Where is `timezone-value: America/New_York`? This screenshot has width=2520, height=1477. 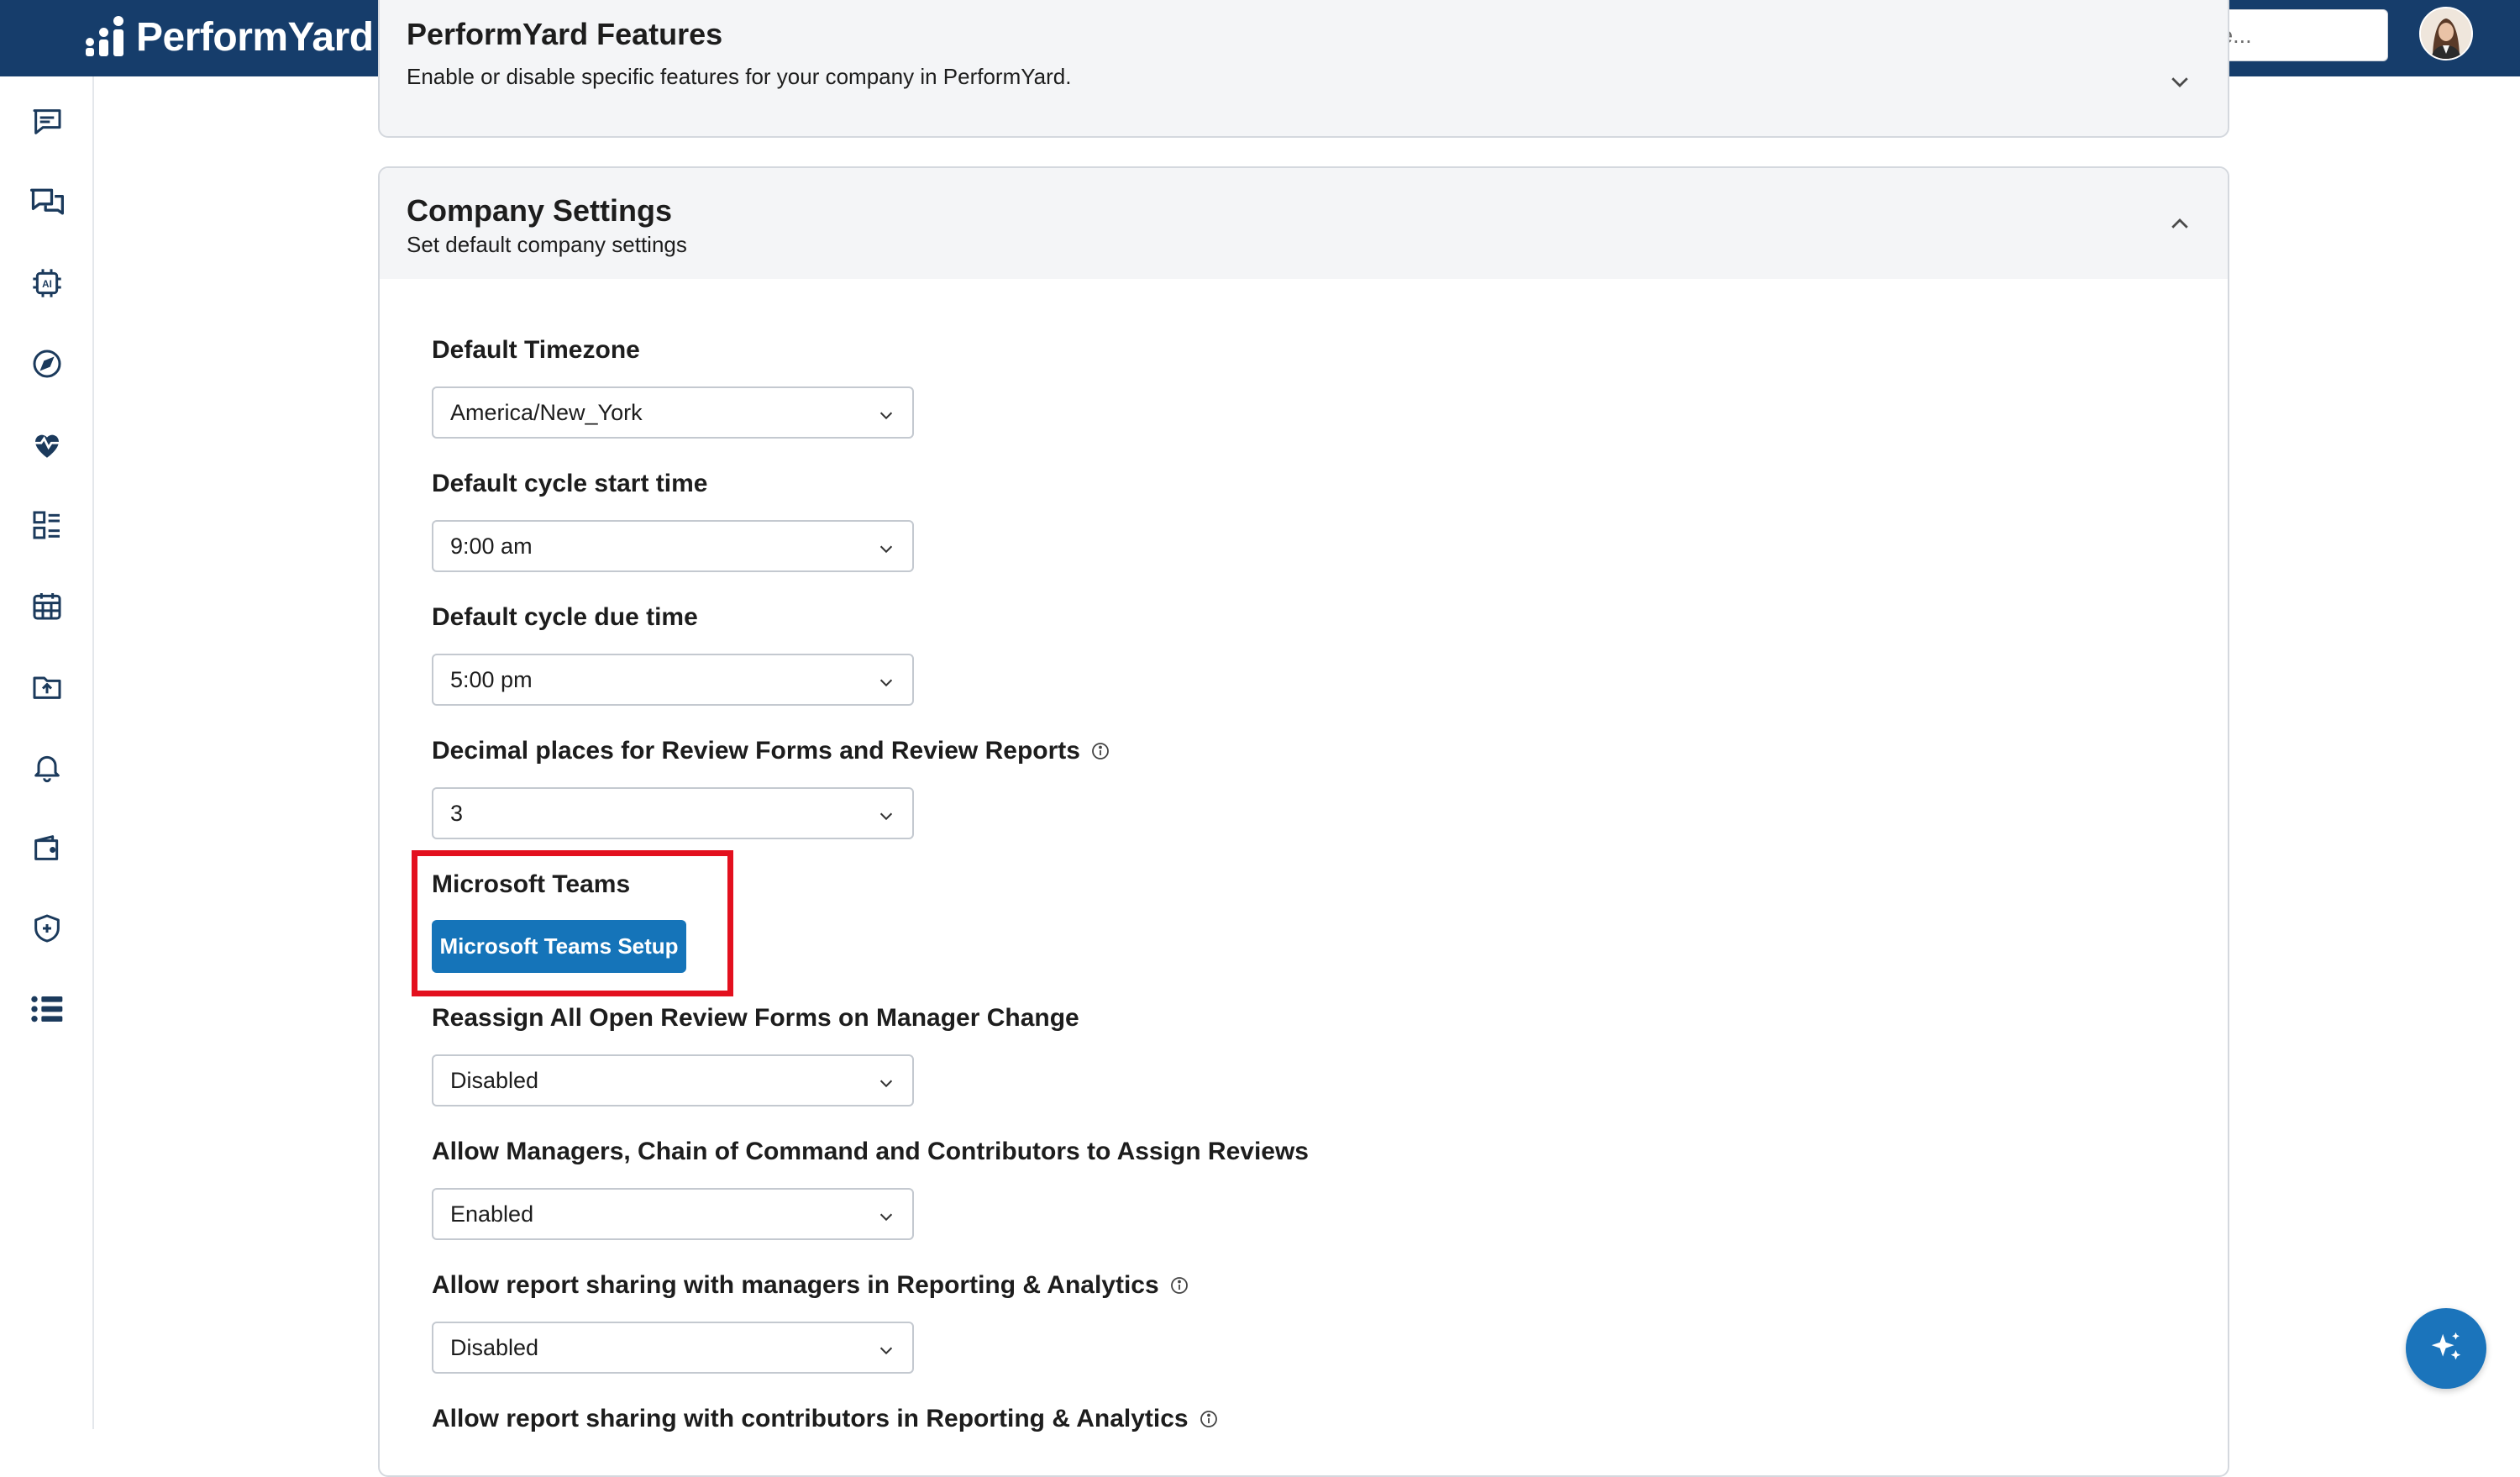
timezone-value: America/New_York is located at coordinates (546, 412).